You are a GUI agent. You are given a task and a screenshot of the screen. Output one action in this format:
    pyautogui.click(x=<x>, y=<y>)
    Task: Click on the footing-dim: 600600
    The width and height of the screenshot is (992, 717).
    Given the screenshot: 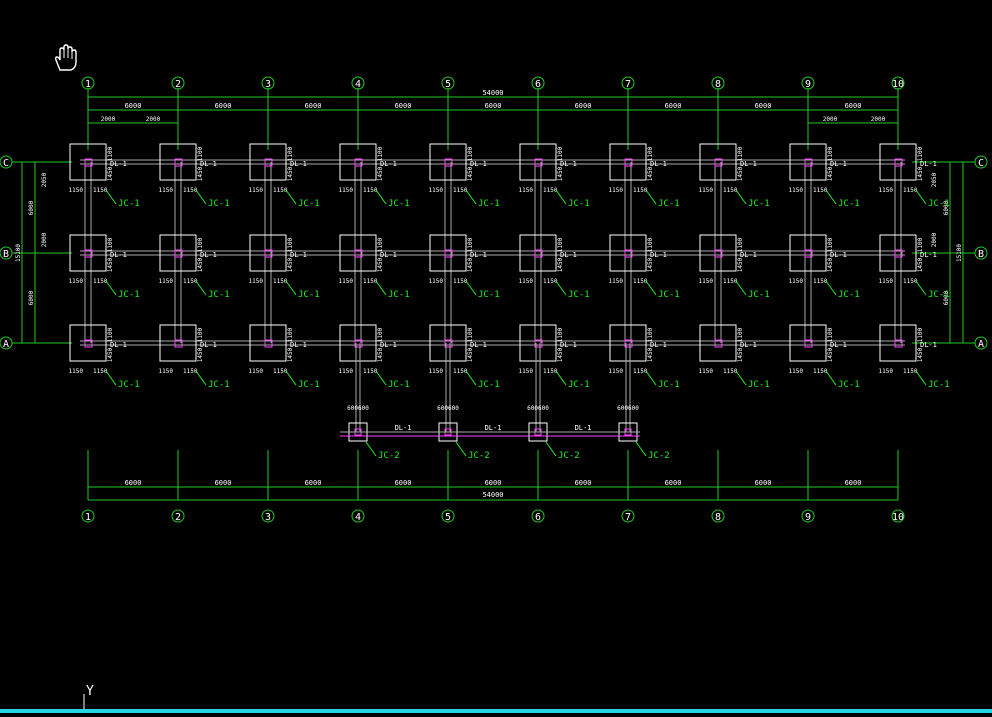 What is the action you would take?
    pyautogui.click(x=448, y=408)
    